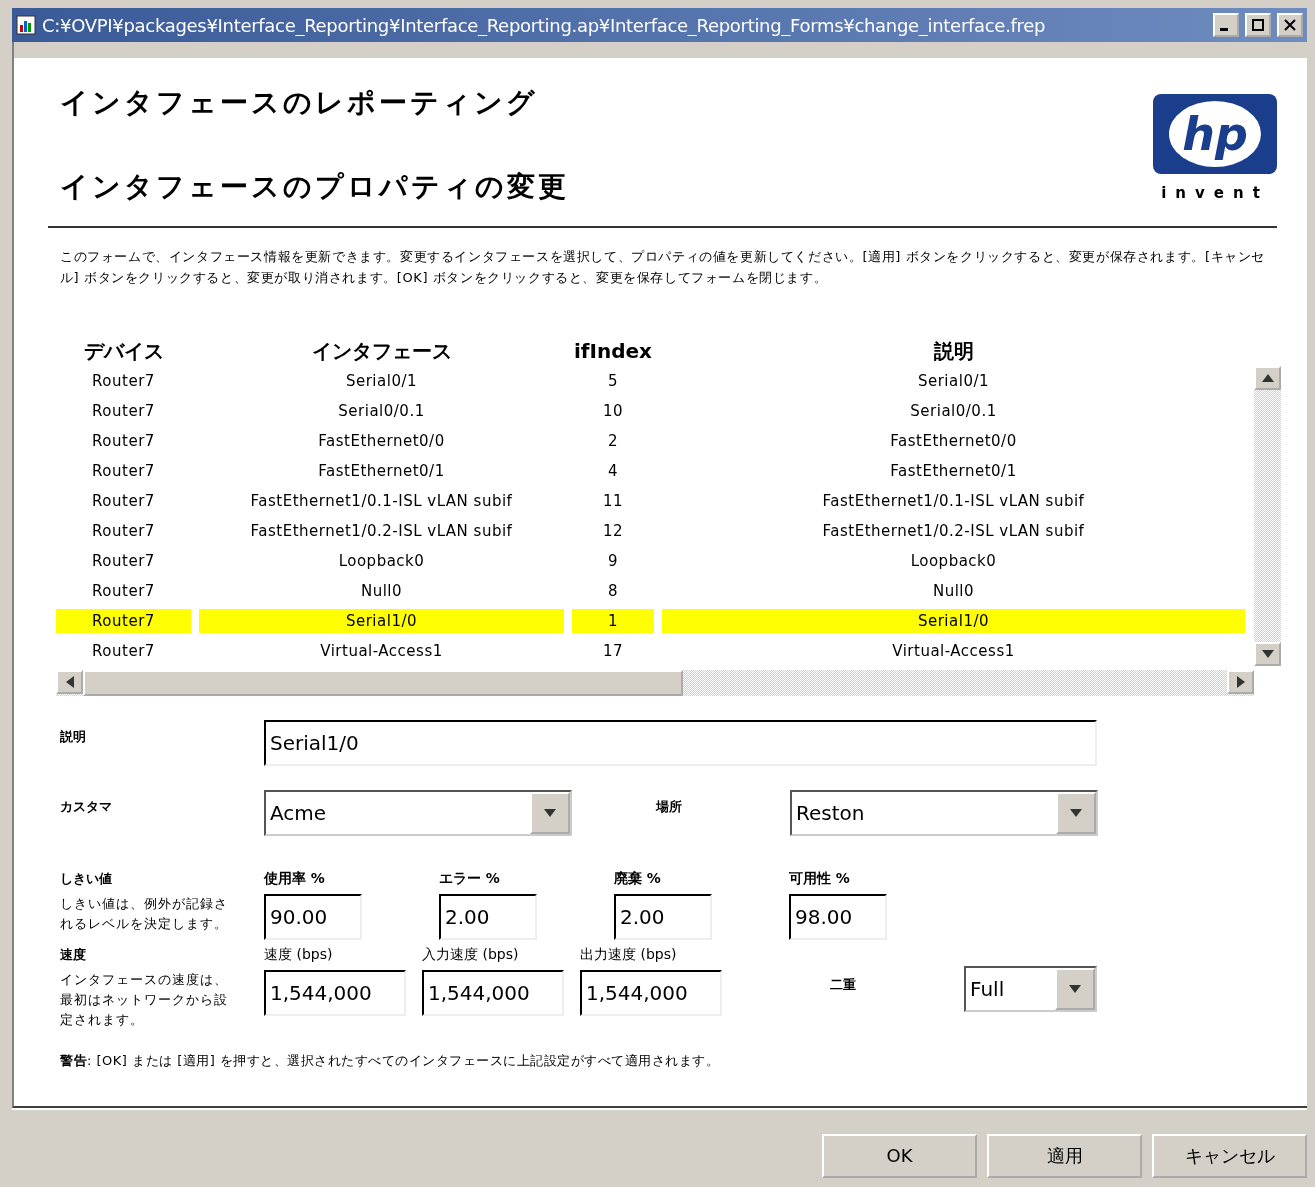  What do you see at coordinates (1215, 193) in the screenshot?
I see `logo-tagline: invent` at bounding box center [1215, 193].